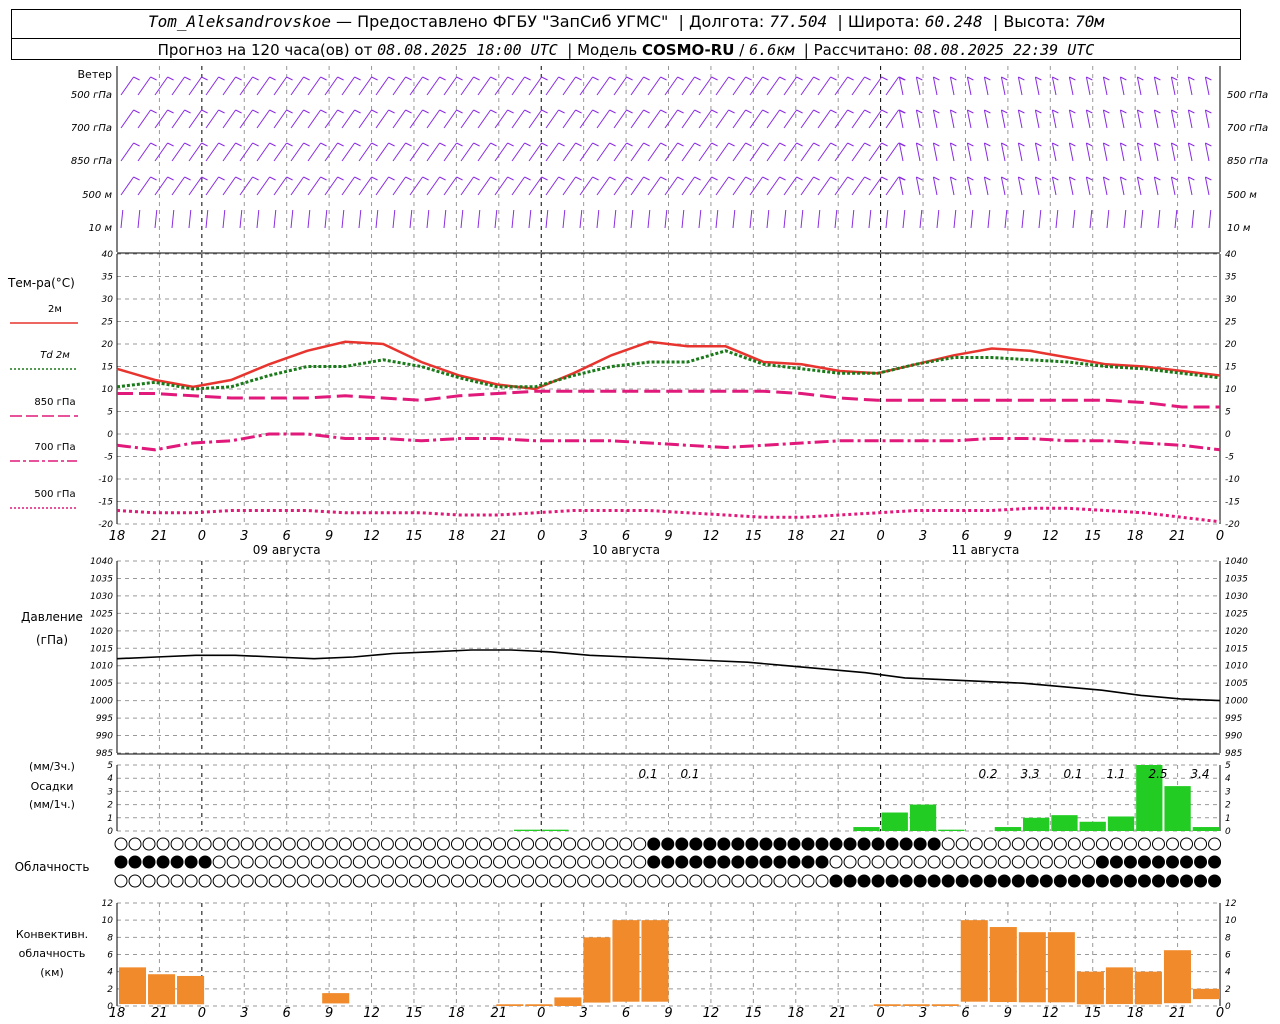 The image size is (1280, 1024). What do you see at coordinates (1135, 536) in the screenshot?
I see `x-hour-label: 18` at bounding box center [1135, 536].